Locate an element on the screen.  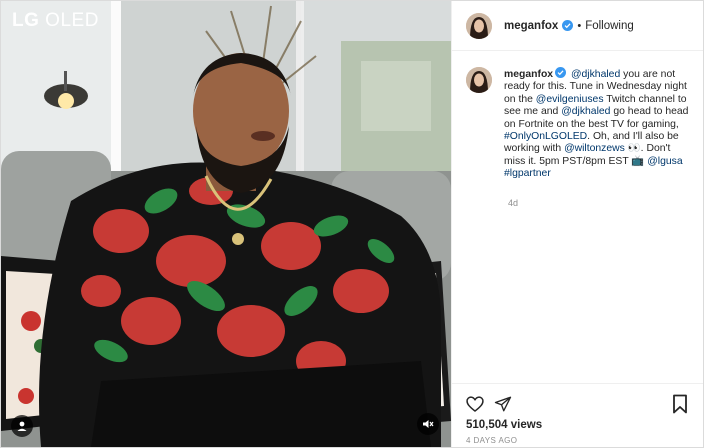
action-bar is located at coordinates (577, 399).